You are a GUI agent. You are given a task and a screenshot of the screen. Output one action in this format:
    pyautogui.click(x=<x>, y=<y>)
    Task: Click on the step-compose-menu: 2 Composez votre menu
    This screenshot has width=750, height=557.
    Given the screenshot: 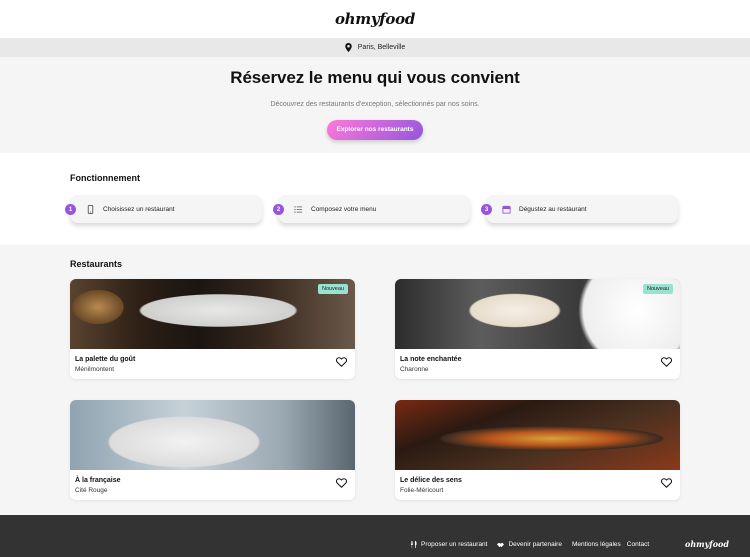 What is the action you would take?
    pyautogui.click(x=371, y=209)
    